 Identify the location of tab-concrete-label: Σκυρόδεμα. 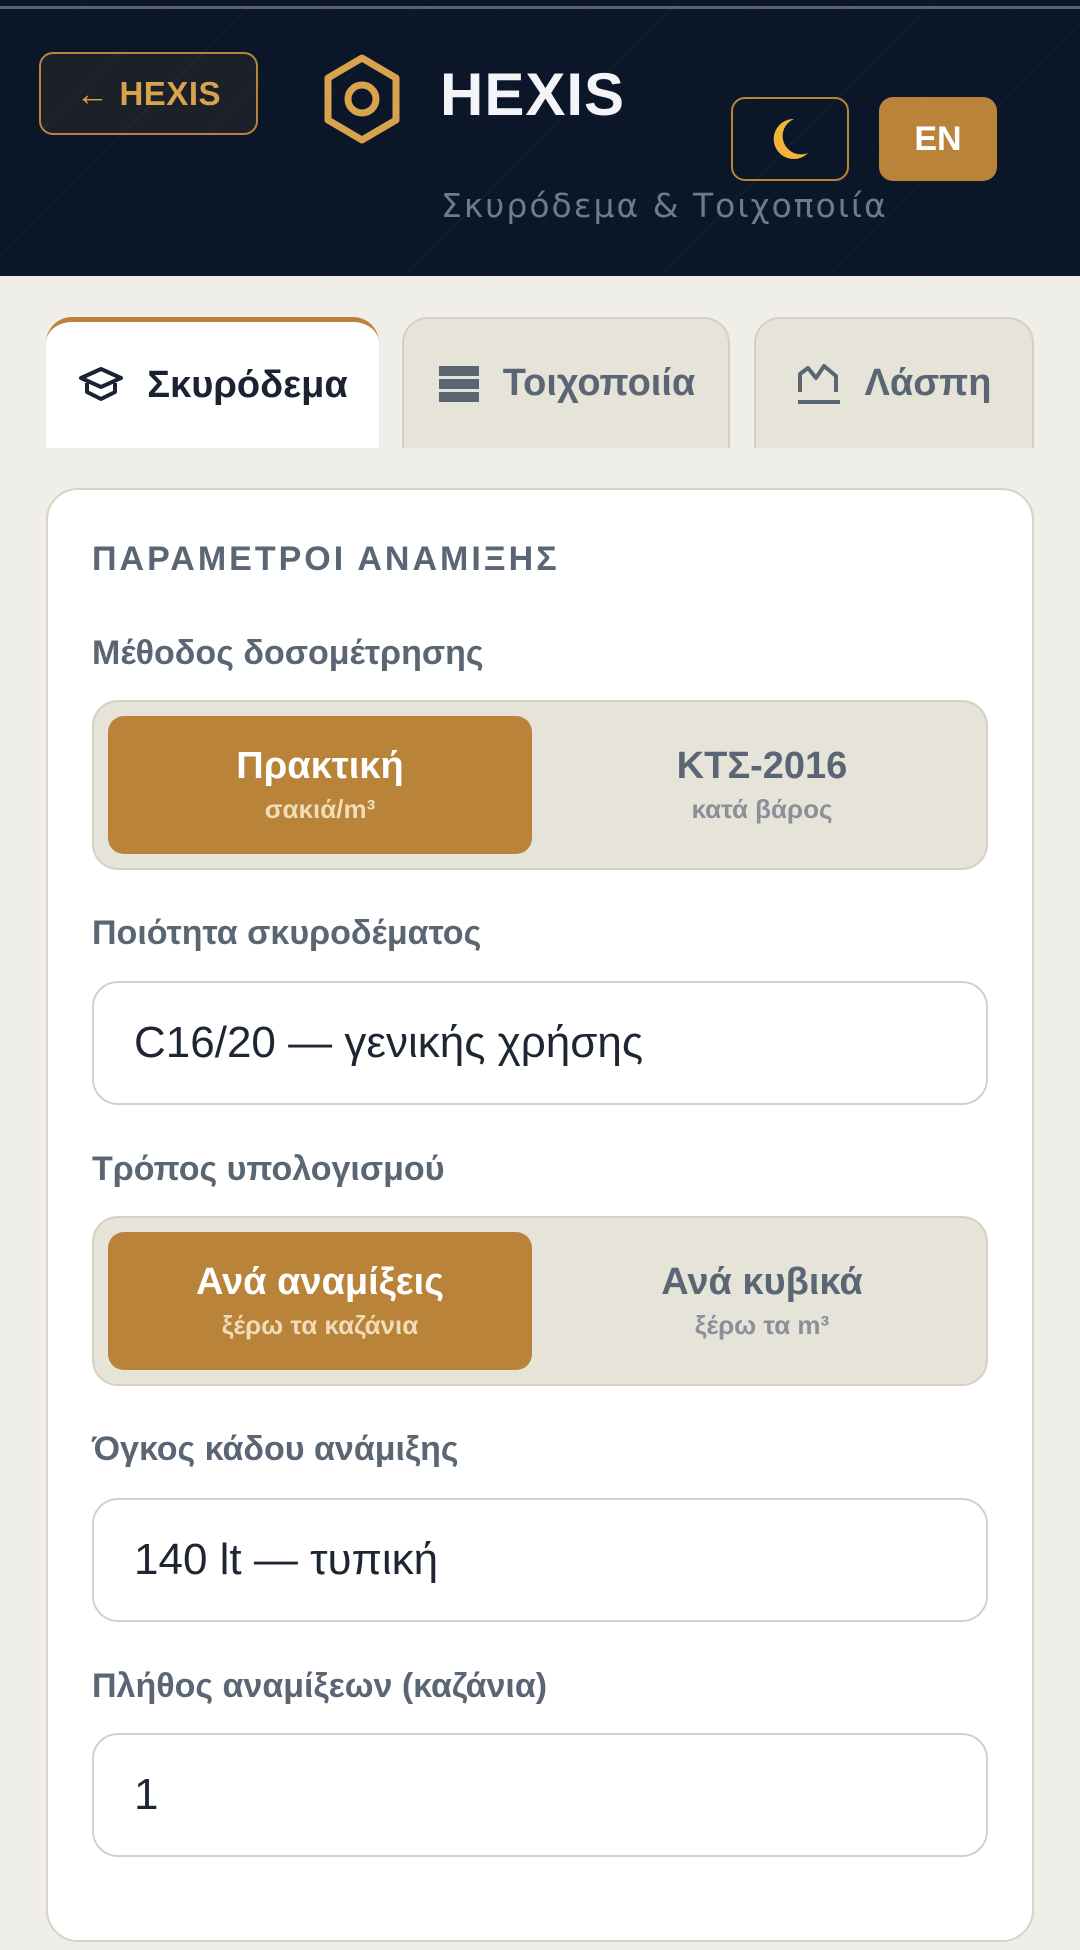
(247, 384).